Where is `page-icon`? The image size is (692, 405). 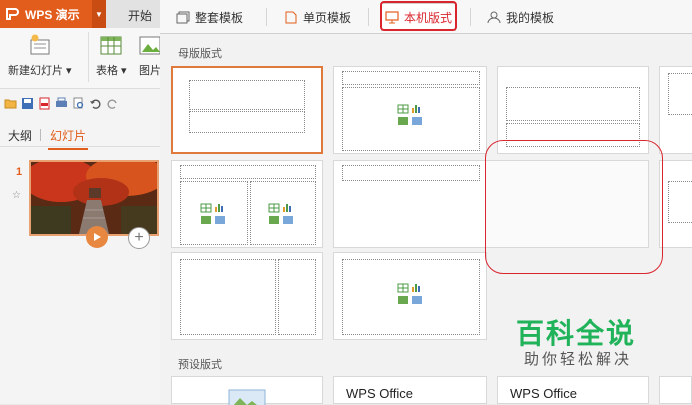 page-icon is located at coordinates (291, 17).